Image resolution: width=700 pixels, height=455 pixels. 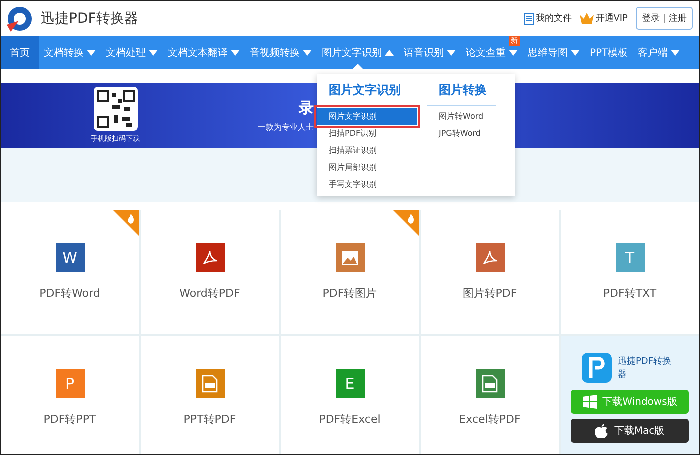 I want to click on tool-label: 图片转PDF, so click(x=490, y=293).